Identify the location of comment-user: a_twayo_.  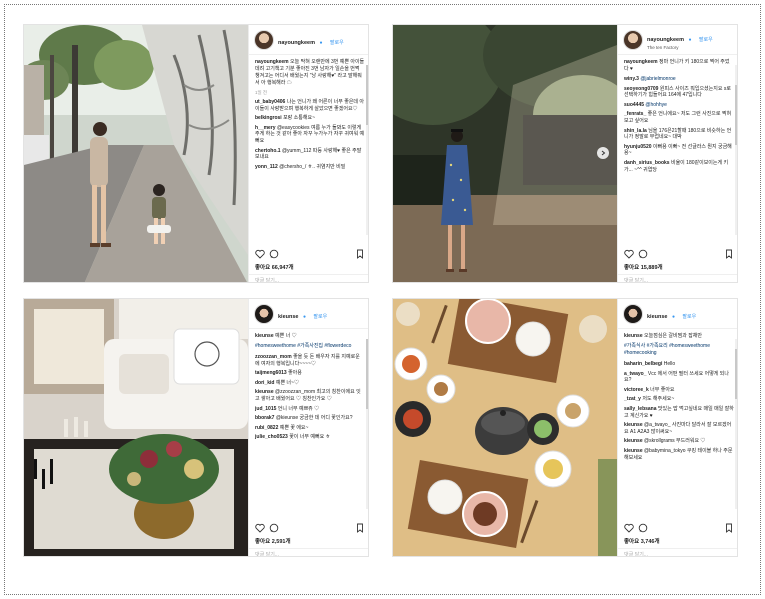
(635, 374).